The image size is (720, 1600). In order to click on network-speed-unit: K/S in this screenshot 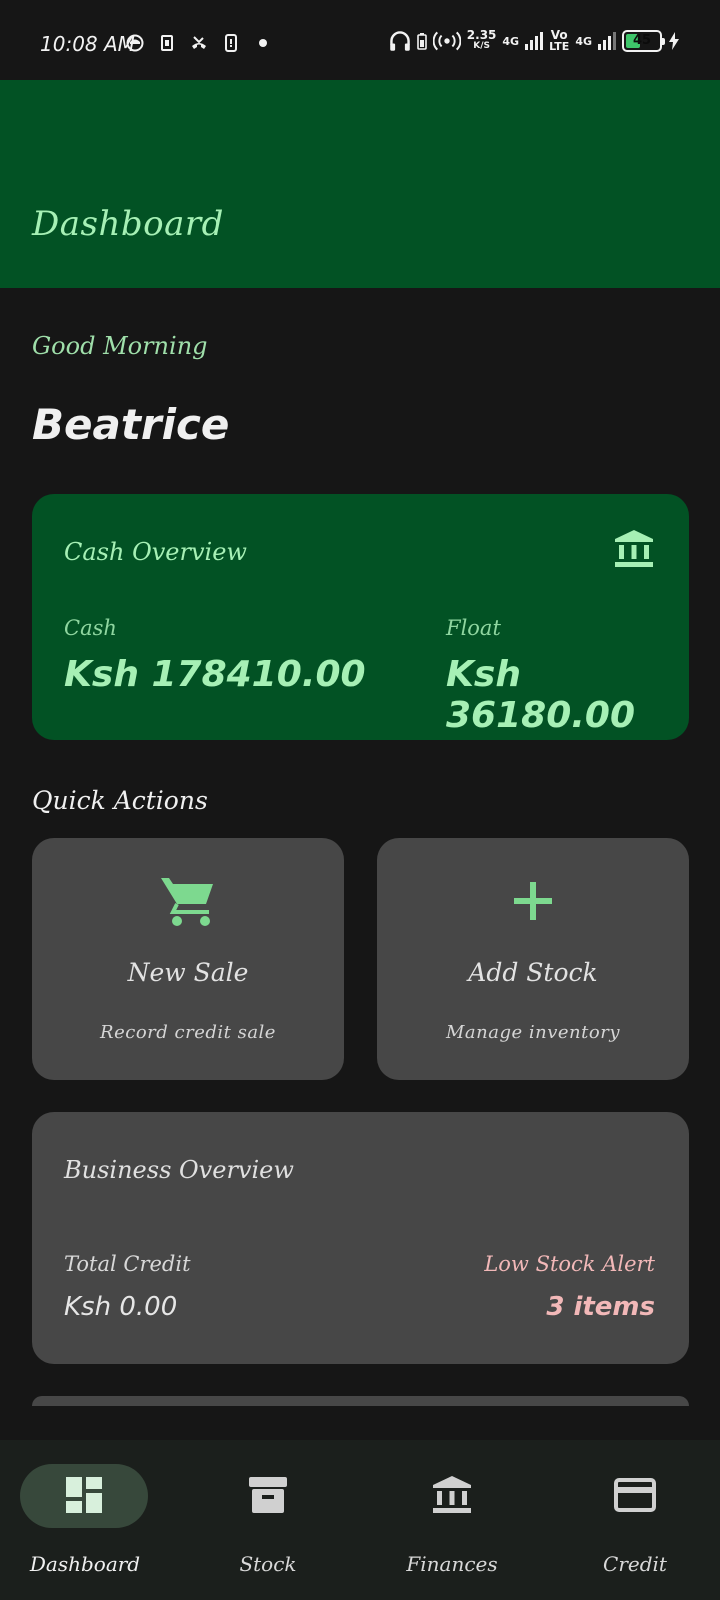, I will do `click(481, 46)`.